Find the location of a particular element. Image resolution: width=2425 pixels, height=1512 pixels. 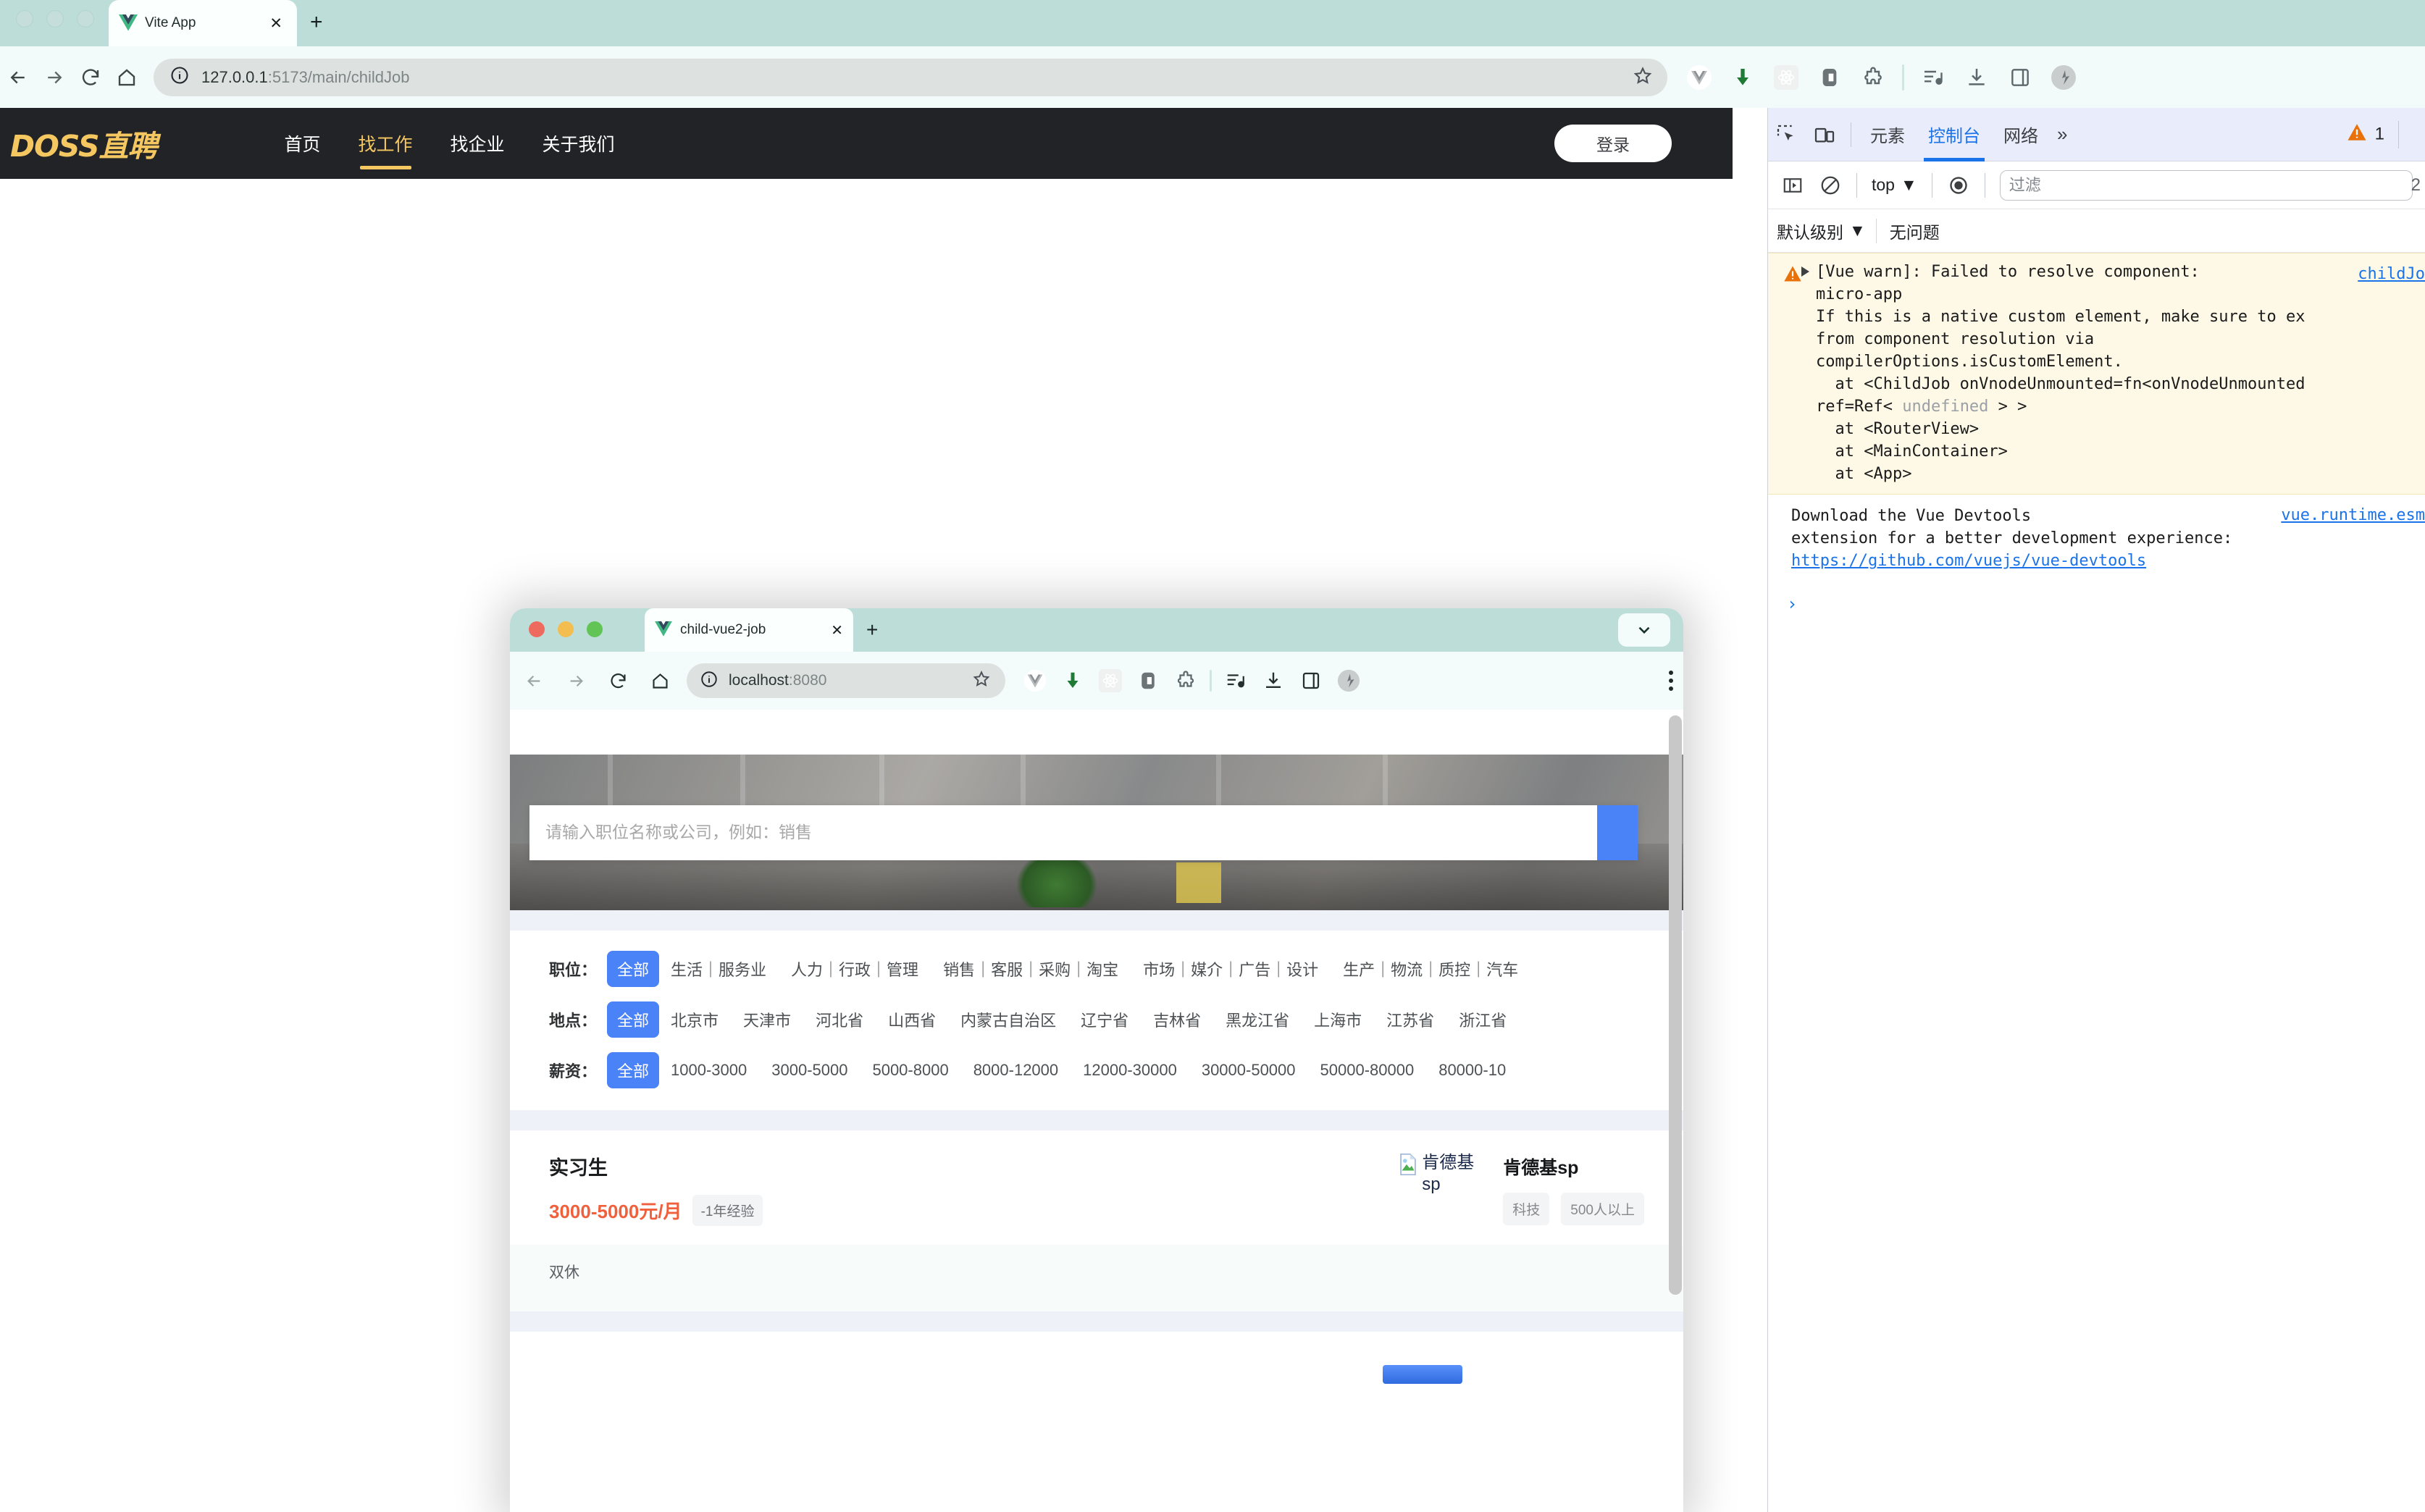

live-expression-icon is located at coordinates (1958, 186).